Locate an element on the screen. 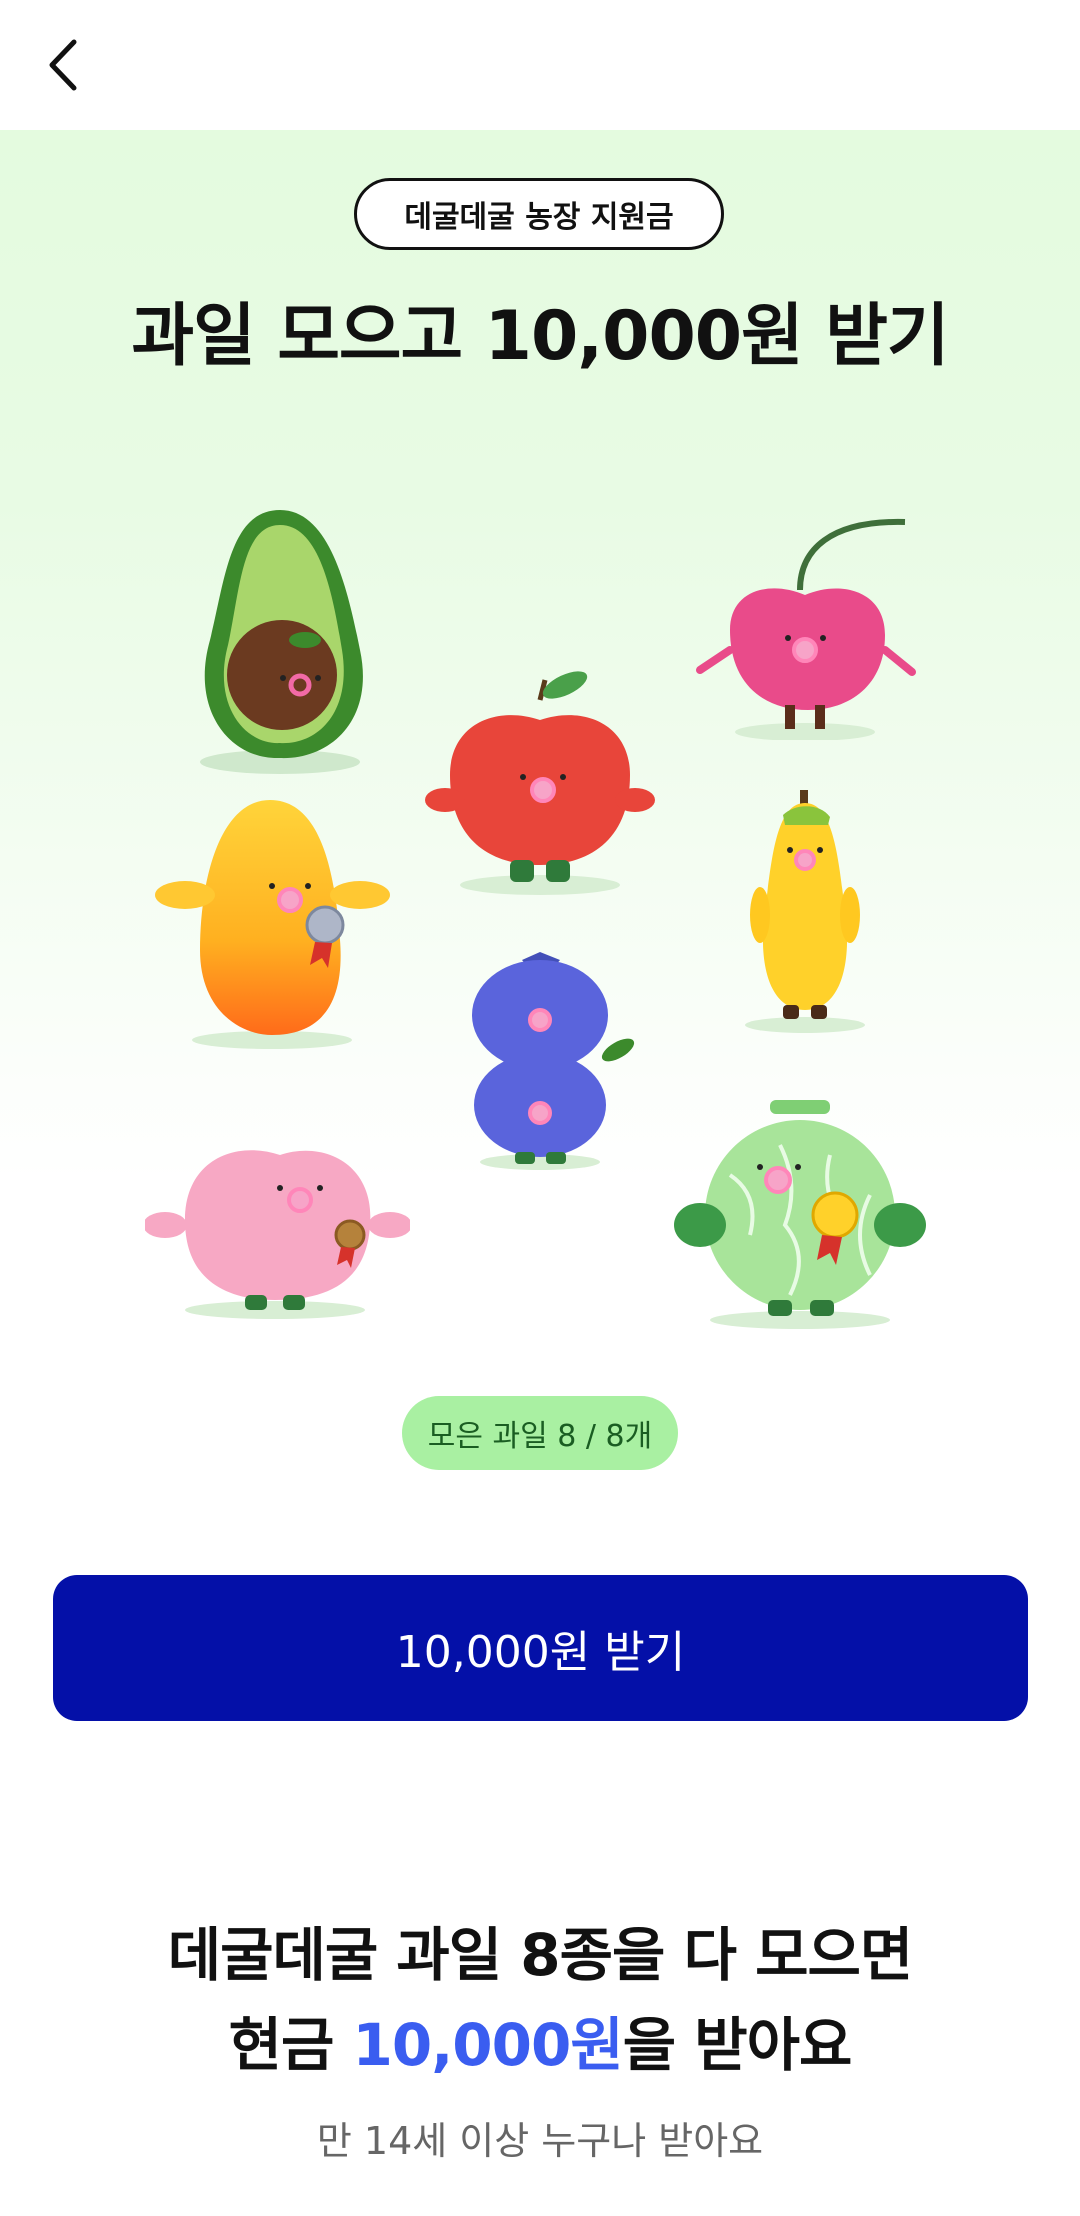  peach-character is located at coordinates (277, 1234).